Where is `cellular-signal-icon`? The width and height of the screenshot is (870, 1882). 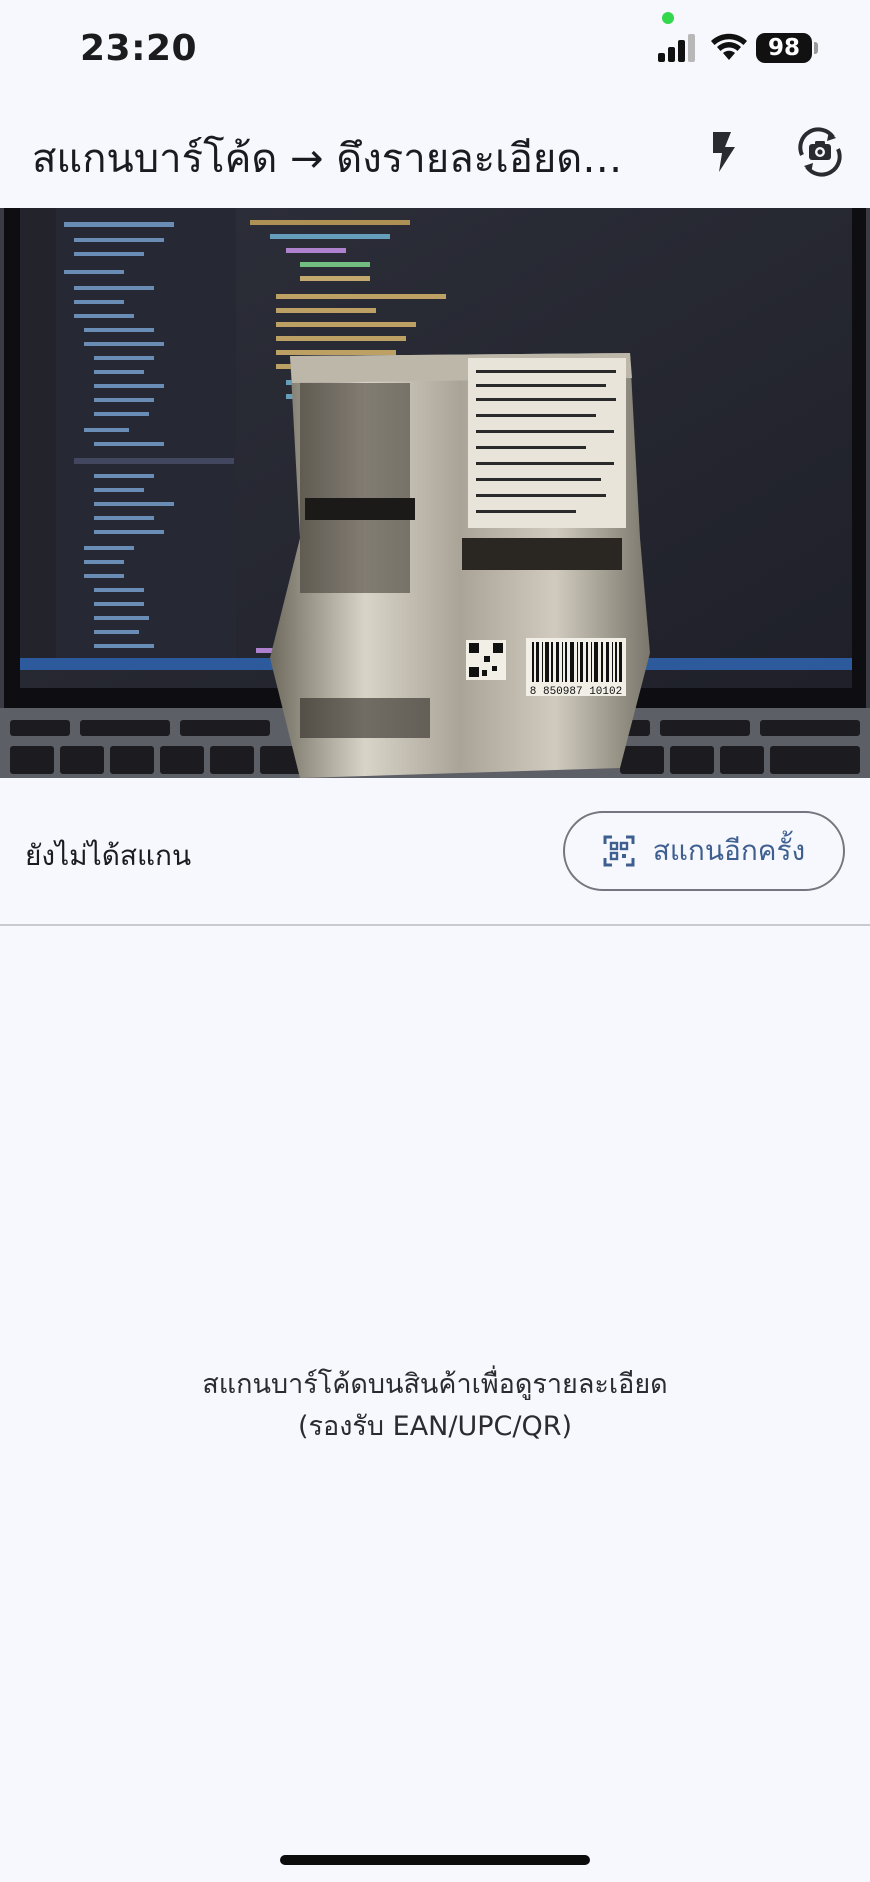 cellular-signal-icon is located at coordinates (676, 48).